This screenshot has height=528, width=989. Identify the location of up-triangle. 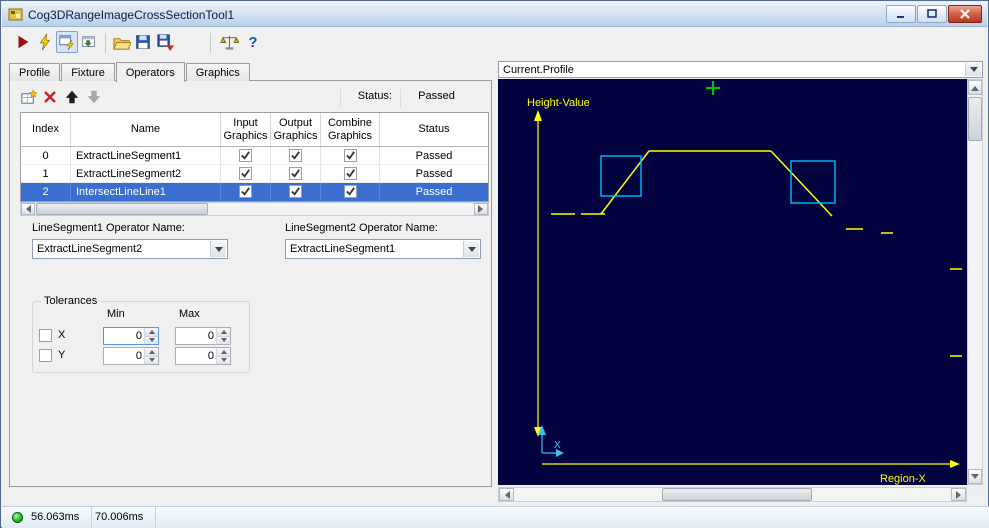
(151, 350).